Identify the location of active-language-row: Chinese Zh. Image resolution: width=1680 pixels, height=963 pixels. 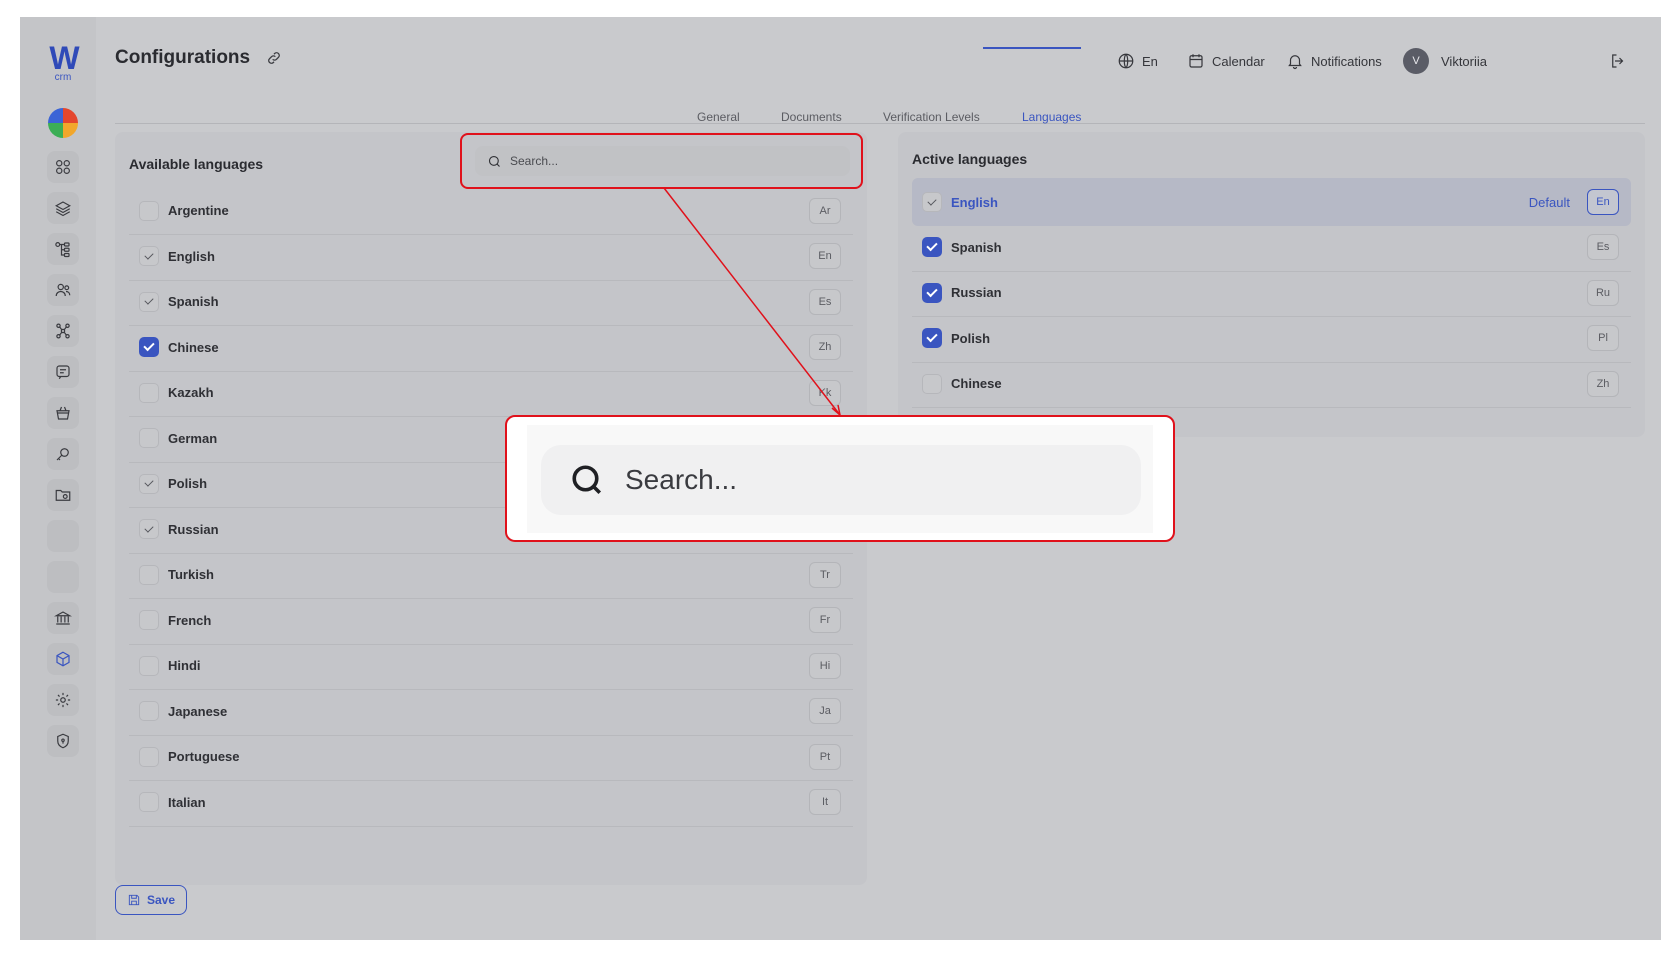
(1271, 384).